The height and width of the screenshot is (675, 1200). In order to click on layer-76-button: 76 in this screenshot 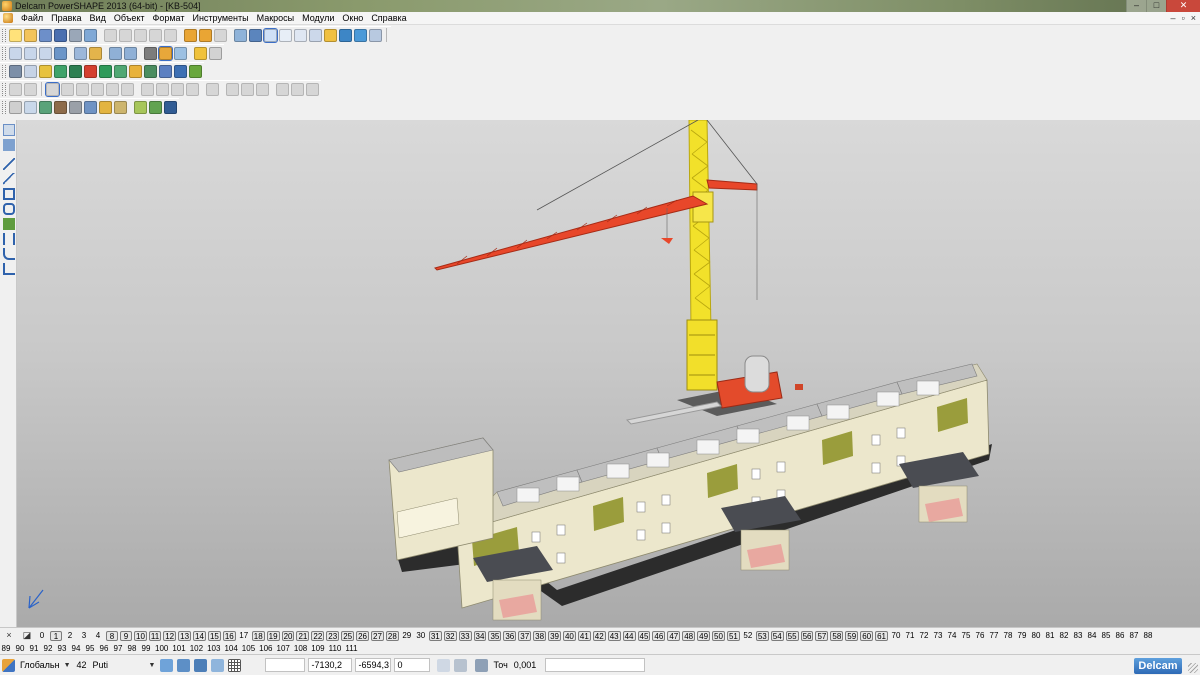, I will do `click(980, 636)`.